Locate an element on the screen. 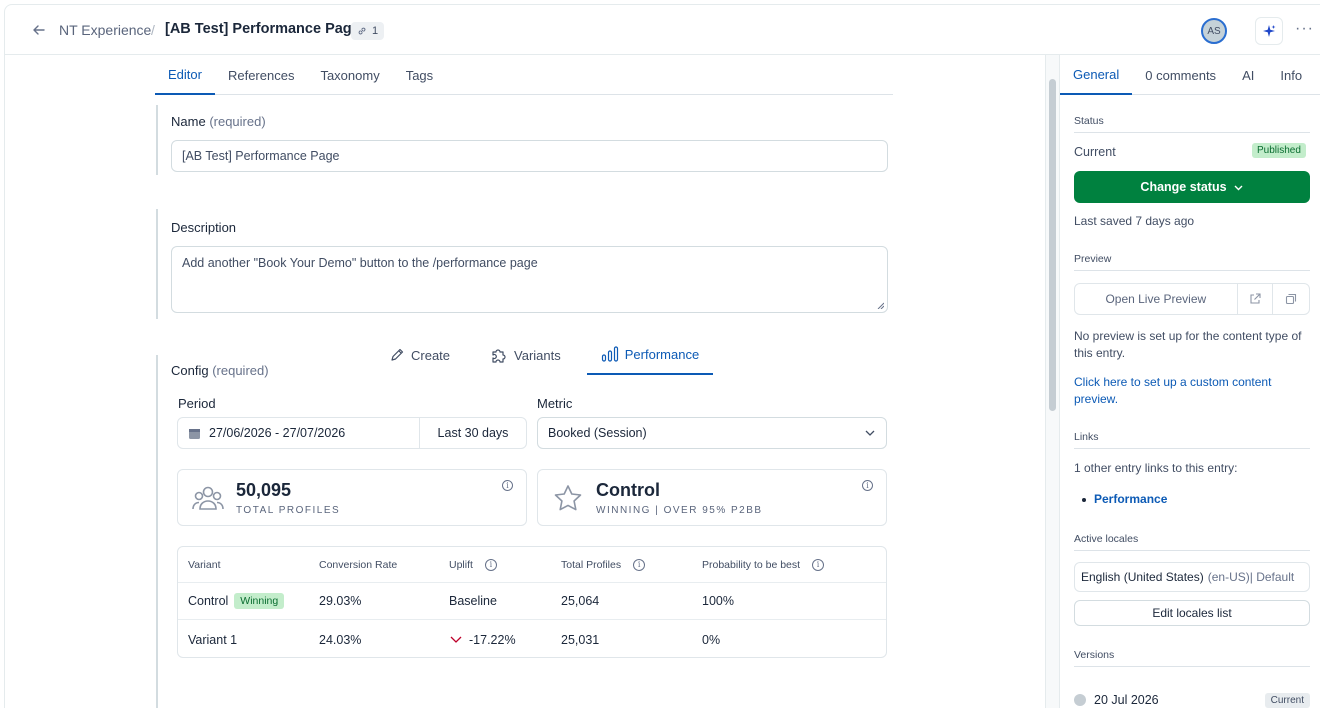 This screenshot has height=708, width=1320. period-label: Period is located at coordinates (197, 403).